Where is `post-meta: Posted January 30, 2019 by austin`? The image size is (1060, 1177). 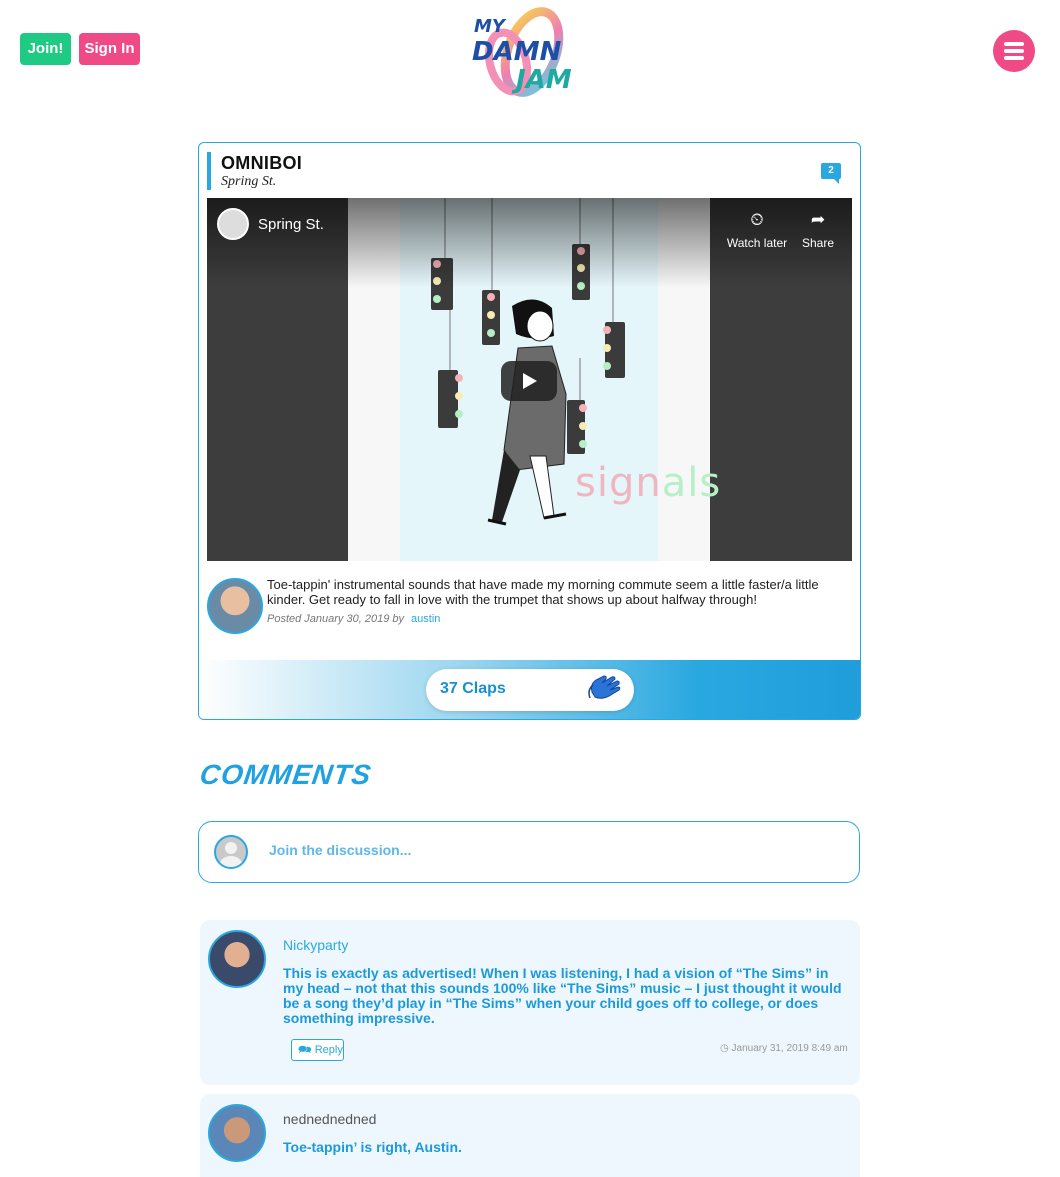 post-meta: Posted January 30, 2019 by austin is located at coordinates (353, 619).